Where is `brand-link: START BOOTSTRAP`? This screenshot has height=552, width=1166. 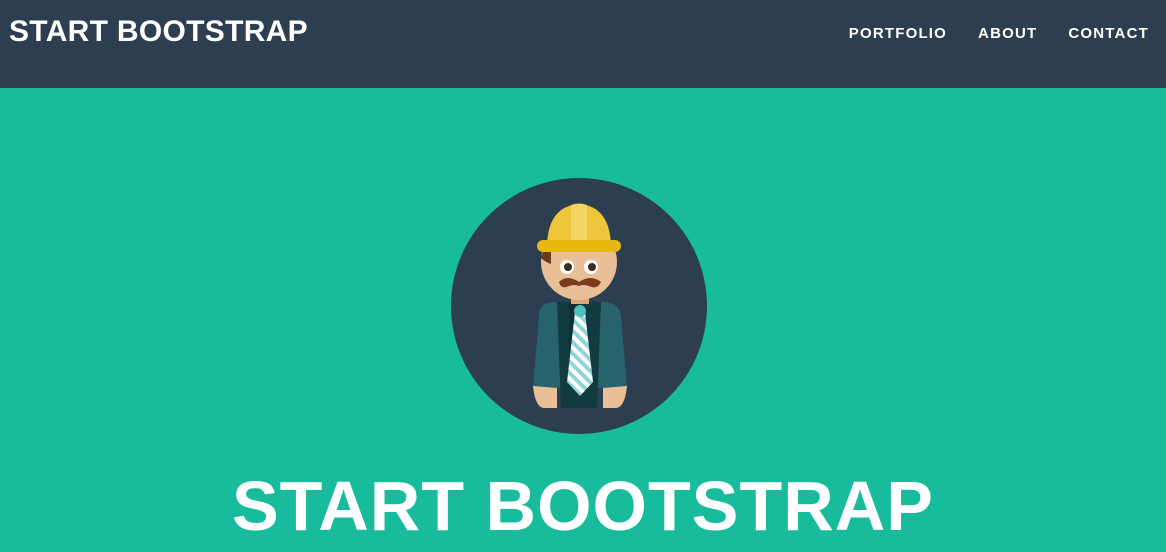 brand-link: START BOOTSTRAP is located at coordinates (158, 32).